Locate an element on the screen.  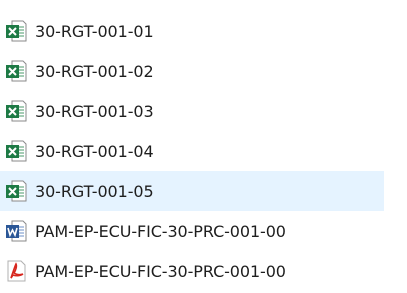
file-row: 30-RGT-001-01 is located at coordinates (192, 31).